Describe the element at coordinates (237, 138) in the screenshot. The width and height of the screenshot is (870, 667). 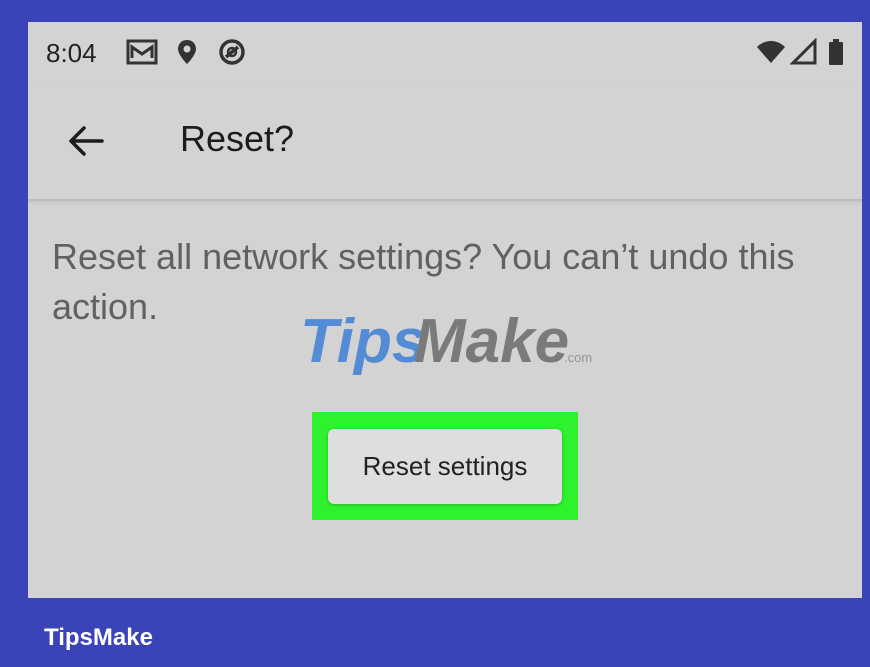
I see `page-title: Reset?` at that location.